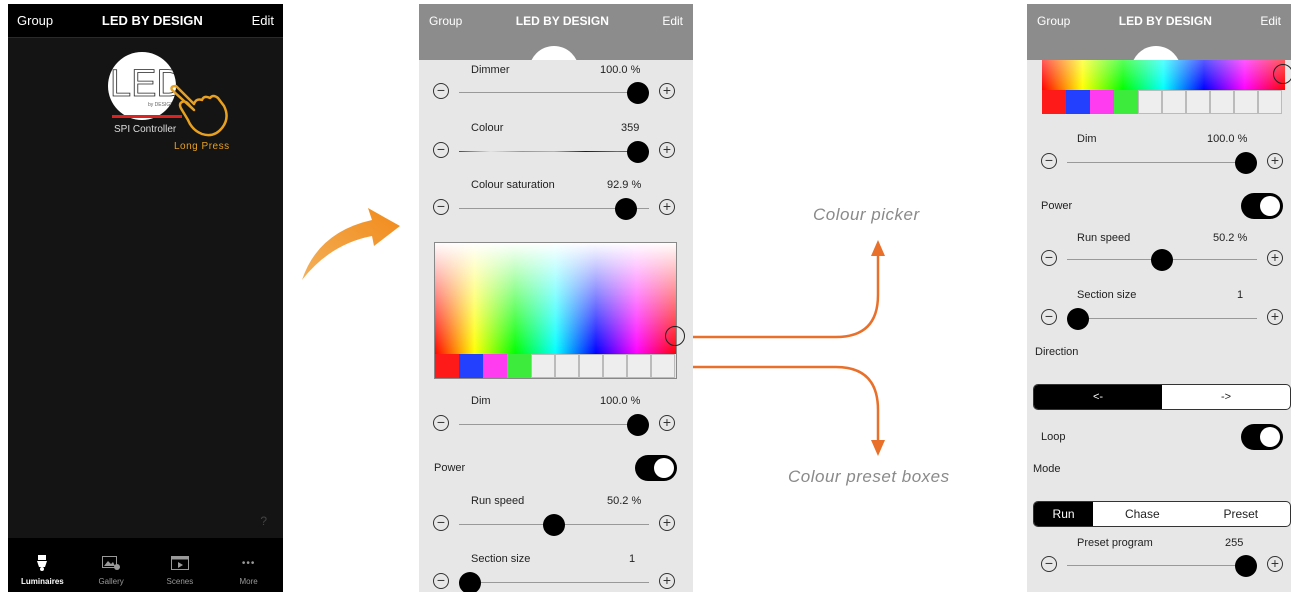 The image size is (1297, 592). I want to click on mode-chase-option: Chase, so click(1142, 514).